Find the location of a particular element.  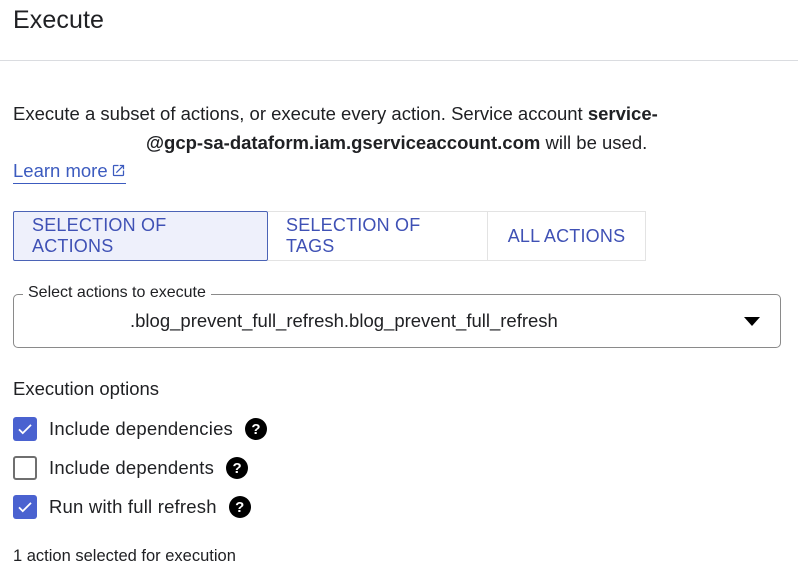

include-dependents-checkbox is located at coordinates (25, 468).